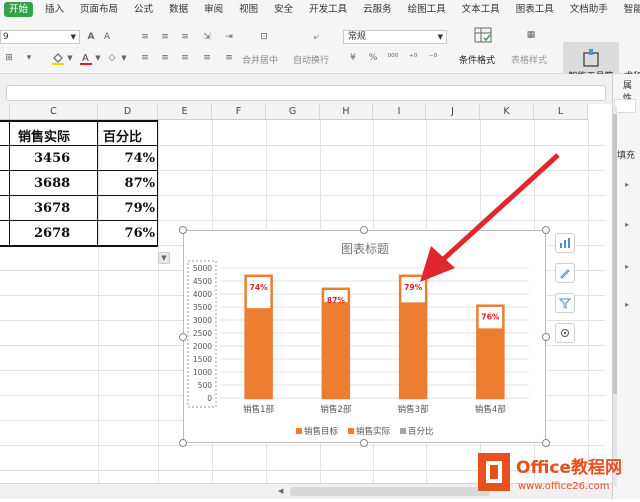 The height and width of the screenshot is (502, 640). What do you see at coordinates (264, 37) in the screenshot?
I see `merge-center-icon: ⊡` at bounding box center [264, 37].